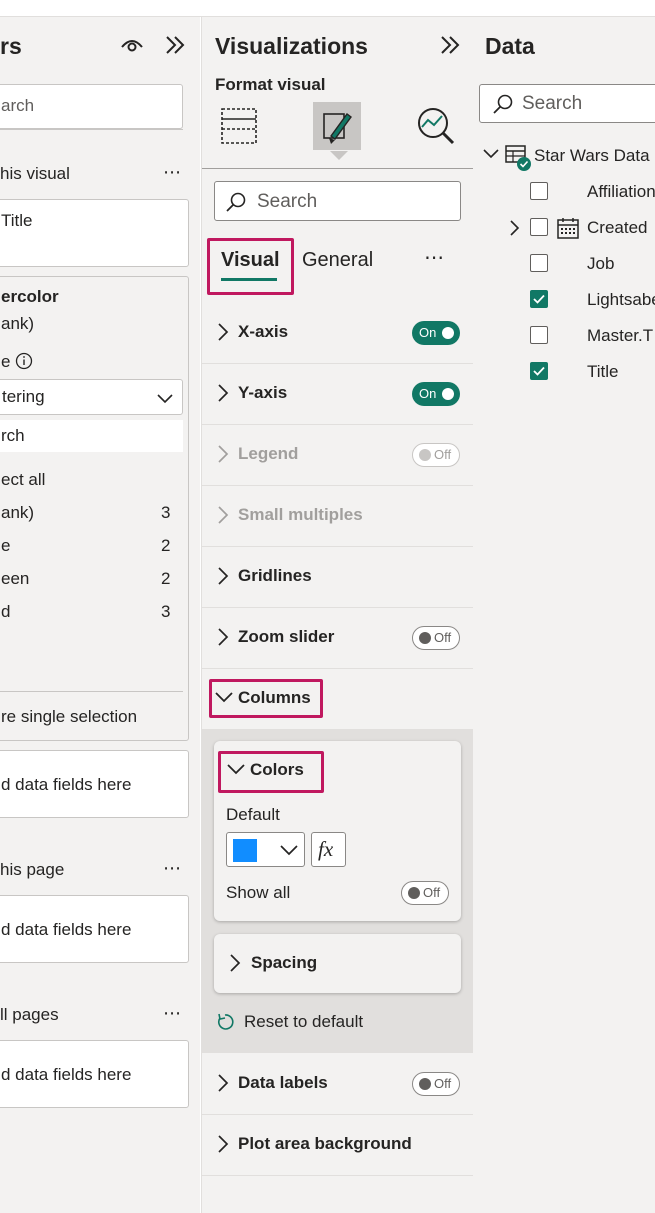 This screenshot has width=655, height=1213. I want to click on data-search-input: Search, so click(567, 103).